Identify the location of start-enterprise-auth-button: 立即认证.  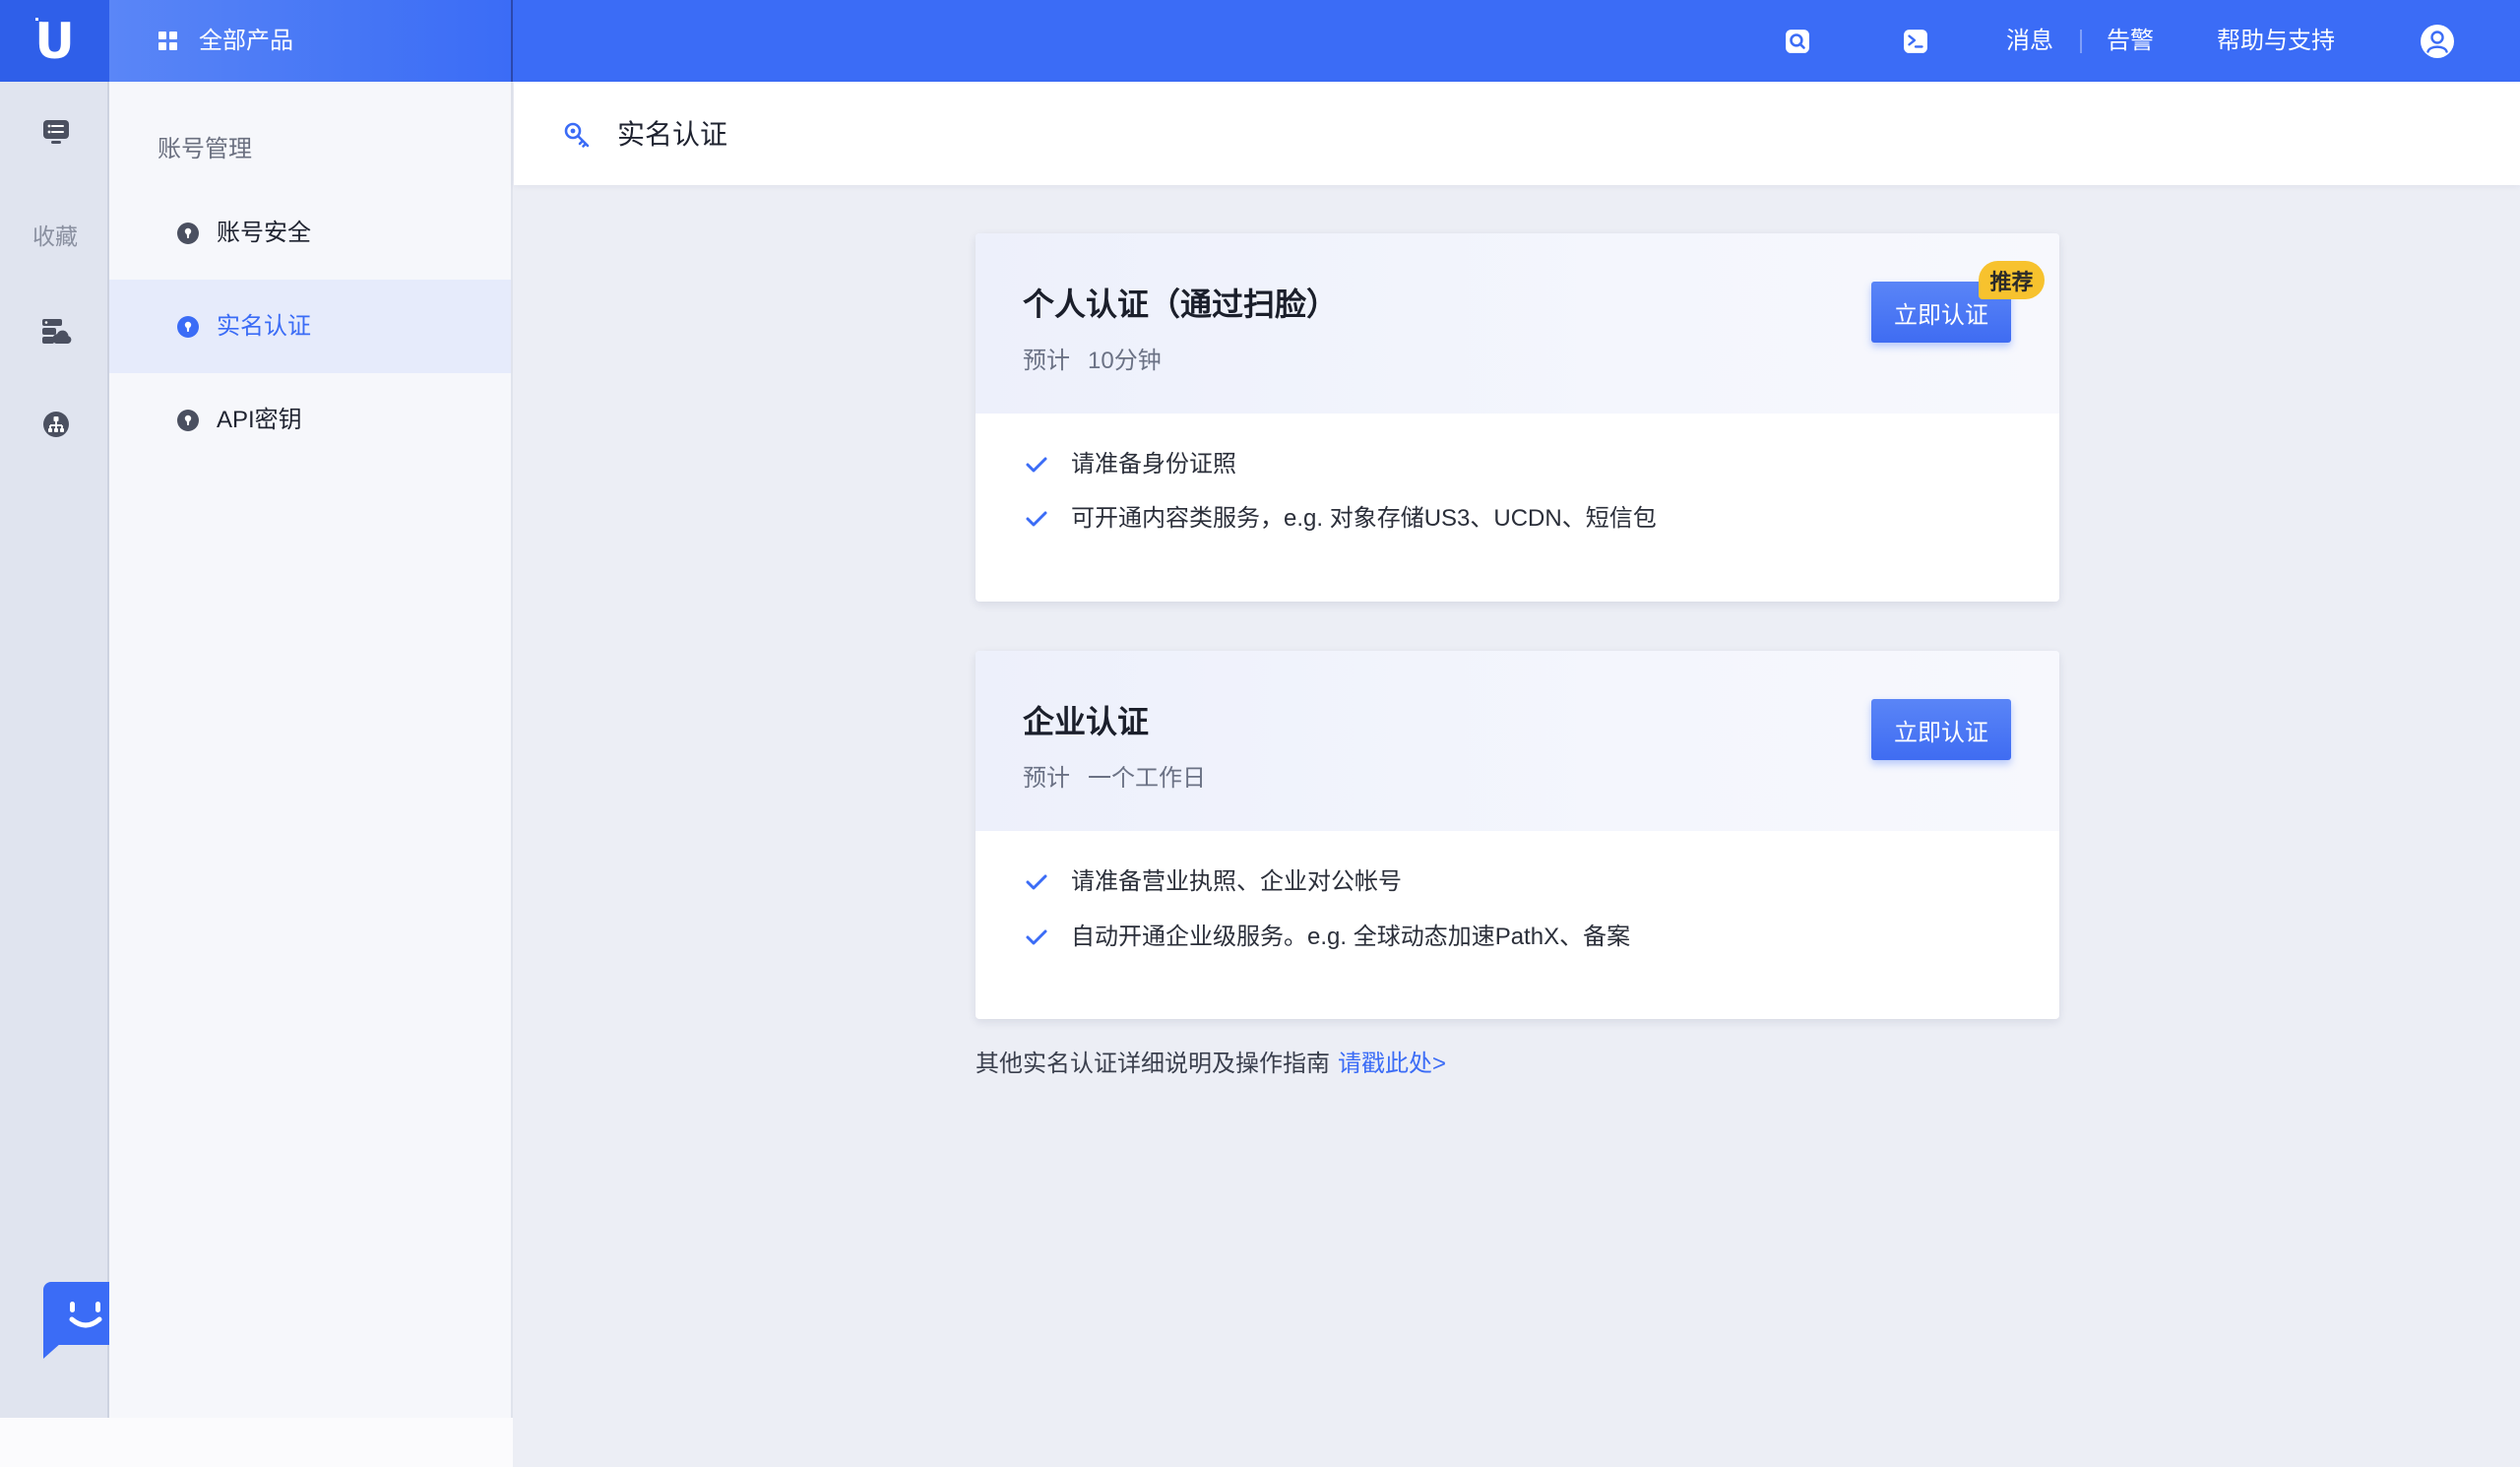
(1941, 729).